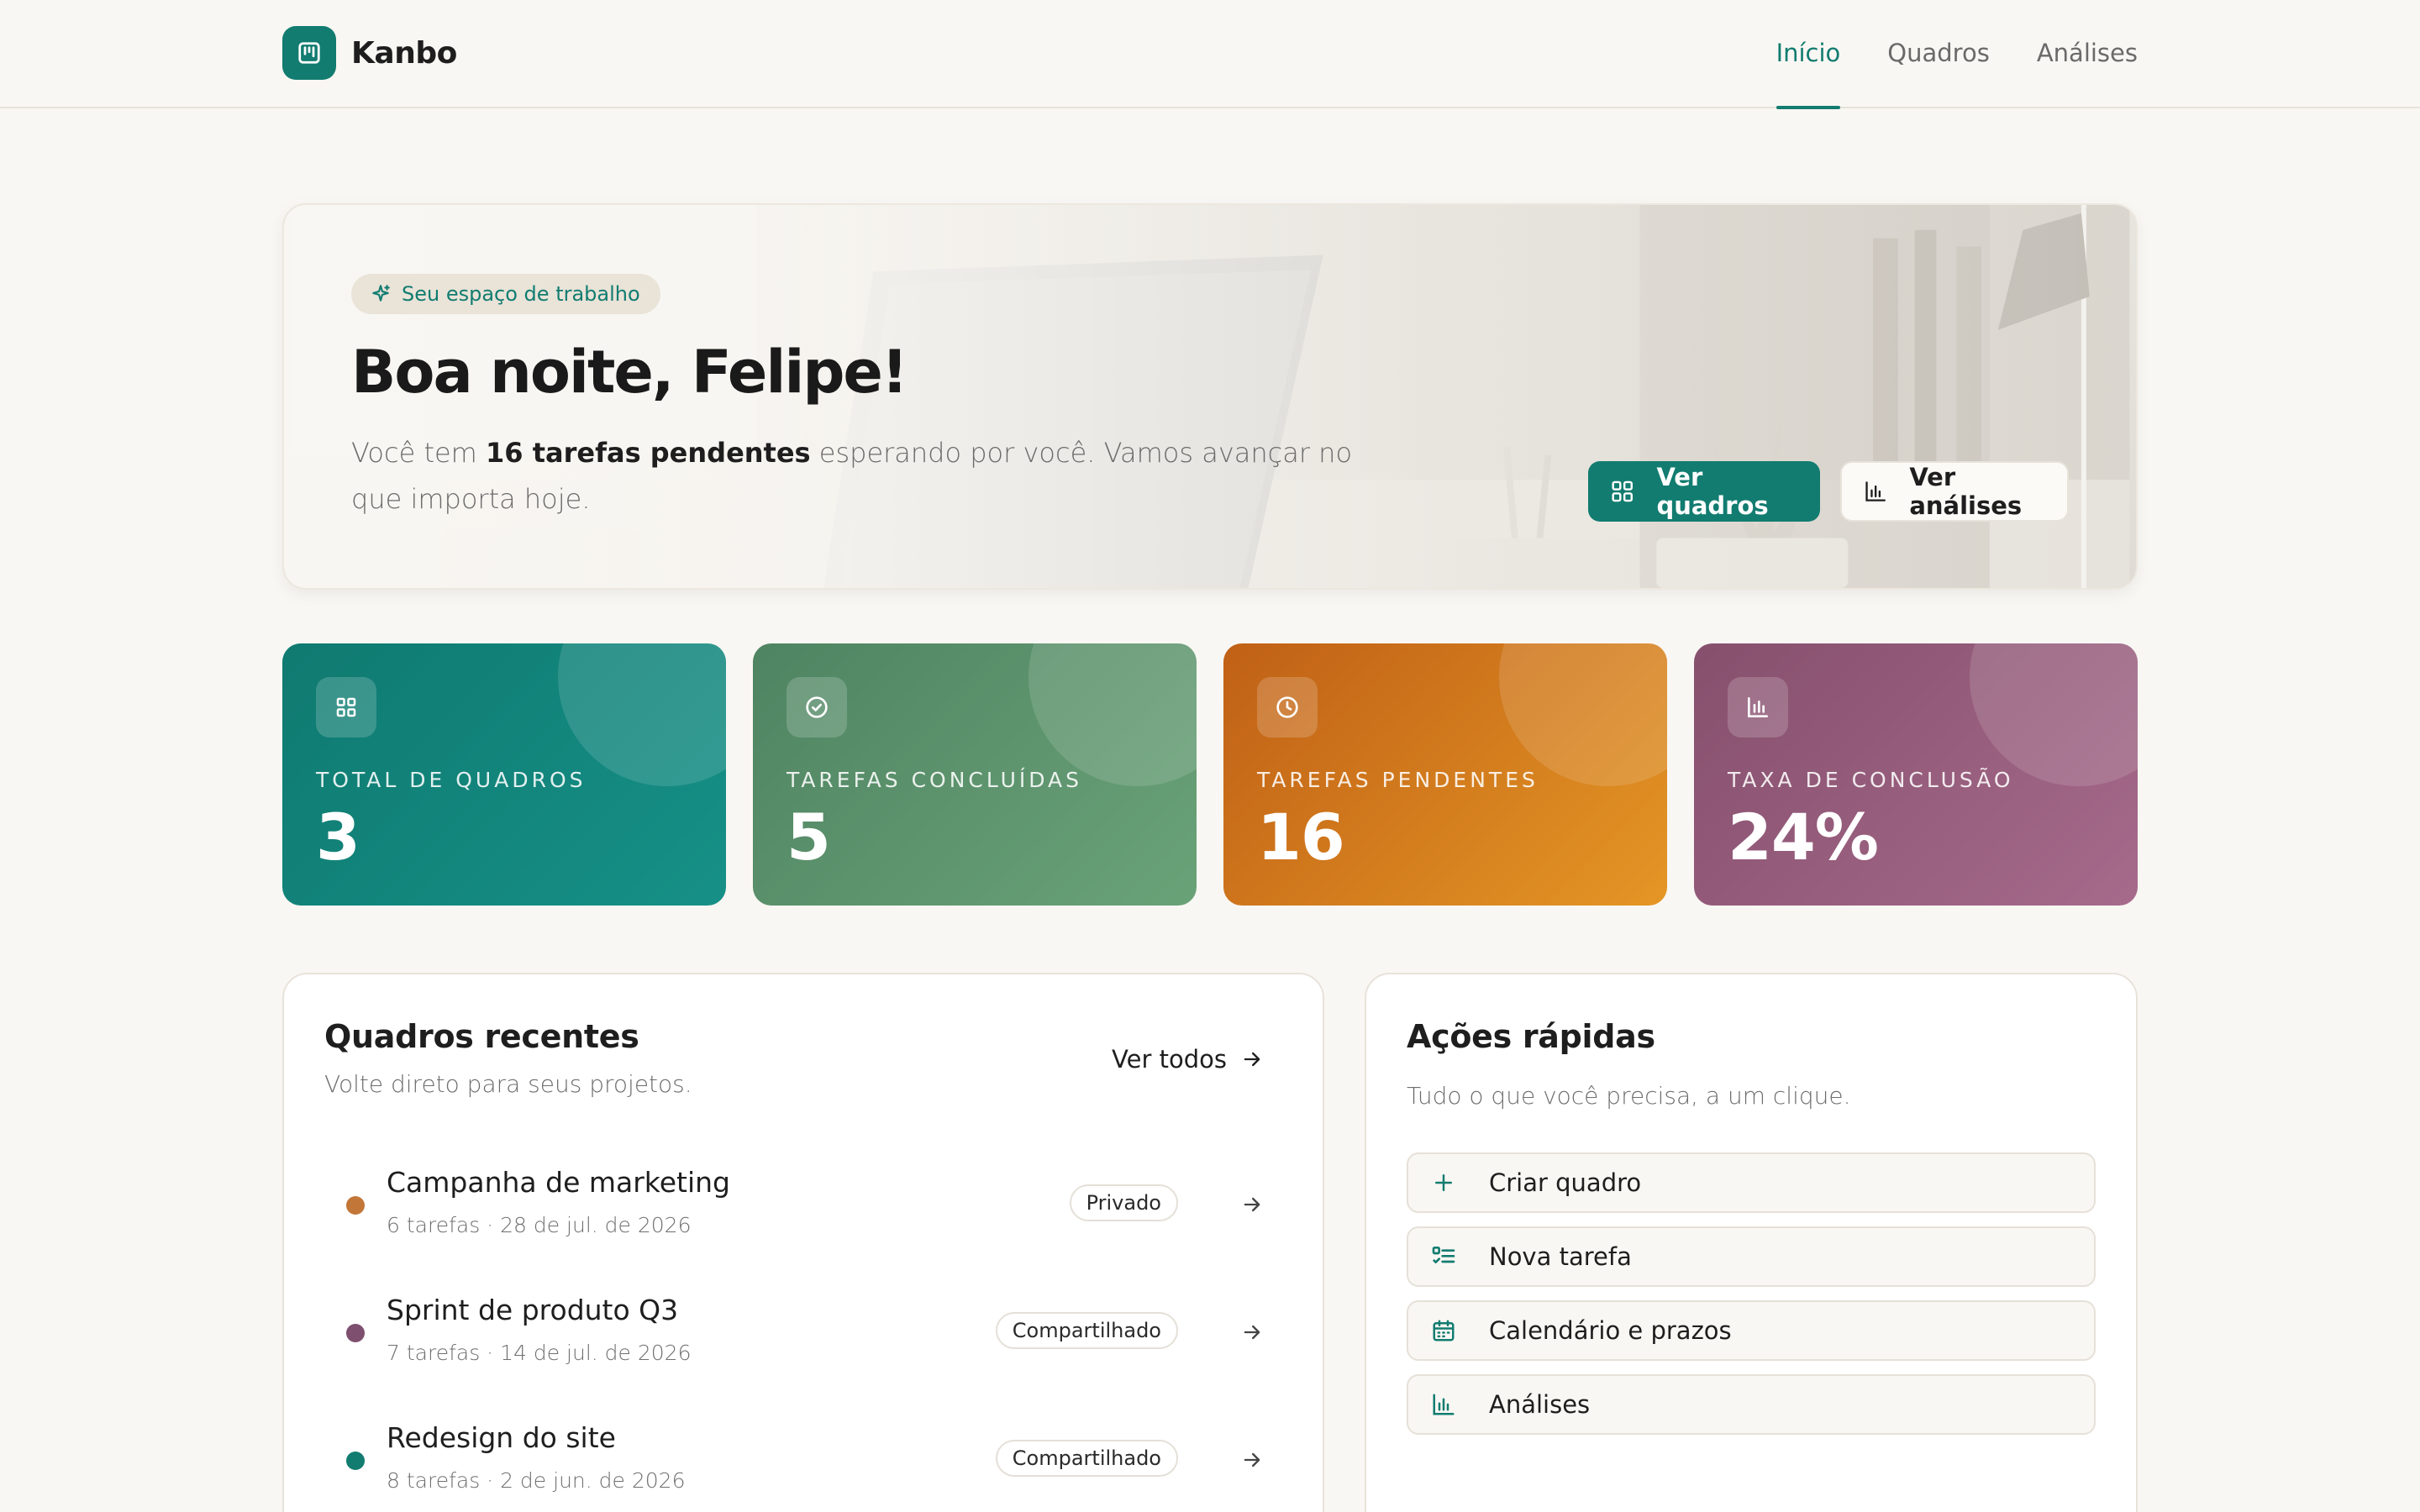 The height and width of the screenshot is (1512, 2420). I want to click on sparkle-icon, so click(381, 293).